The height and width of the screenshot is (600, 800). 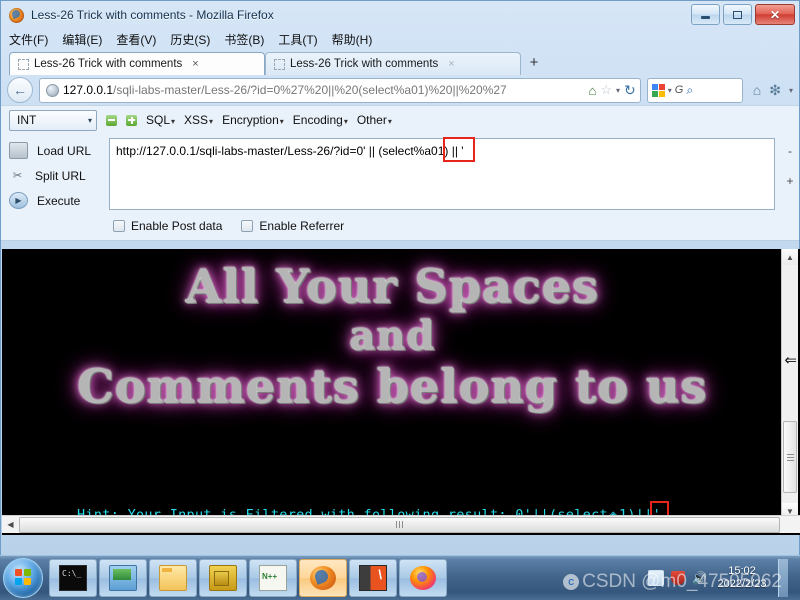 What do you see at coordinates (783, 578) in the screenshot?
I see `show-desktop-button` at bounding box center [783, 578].